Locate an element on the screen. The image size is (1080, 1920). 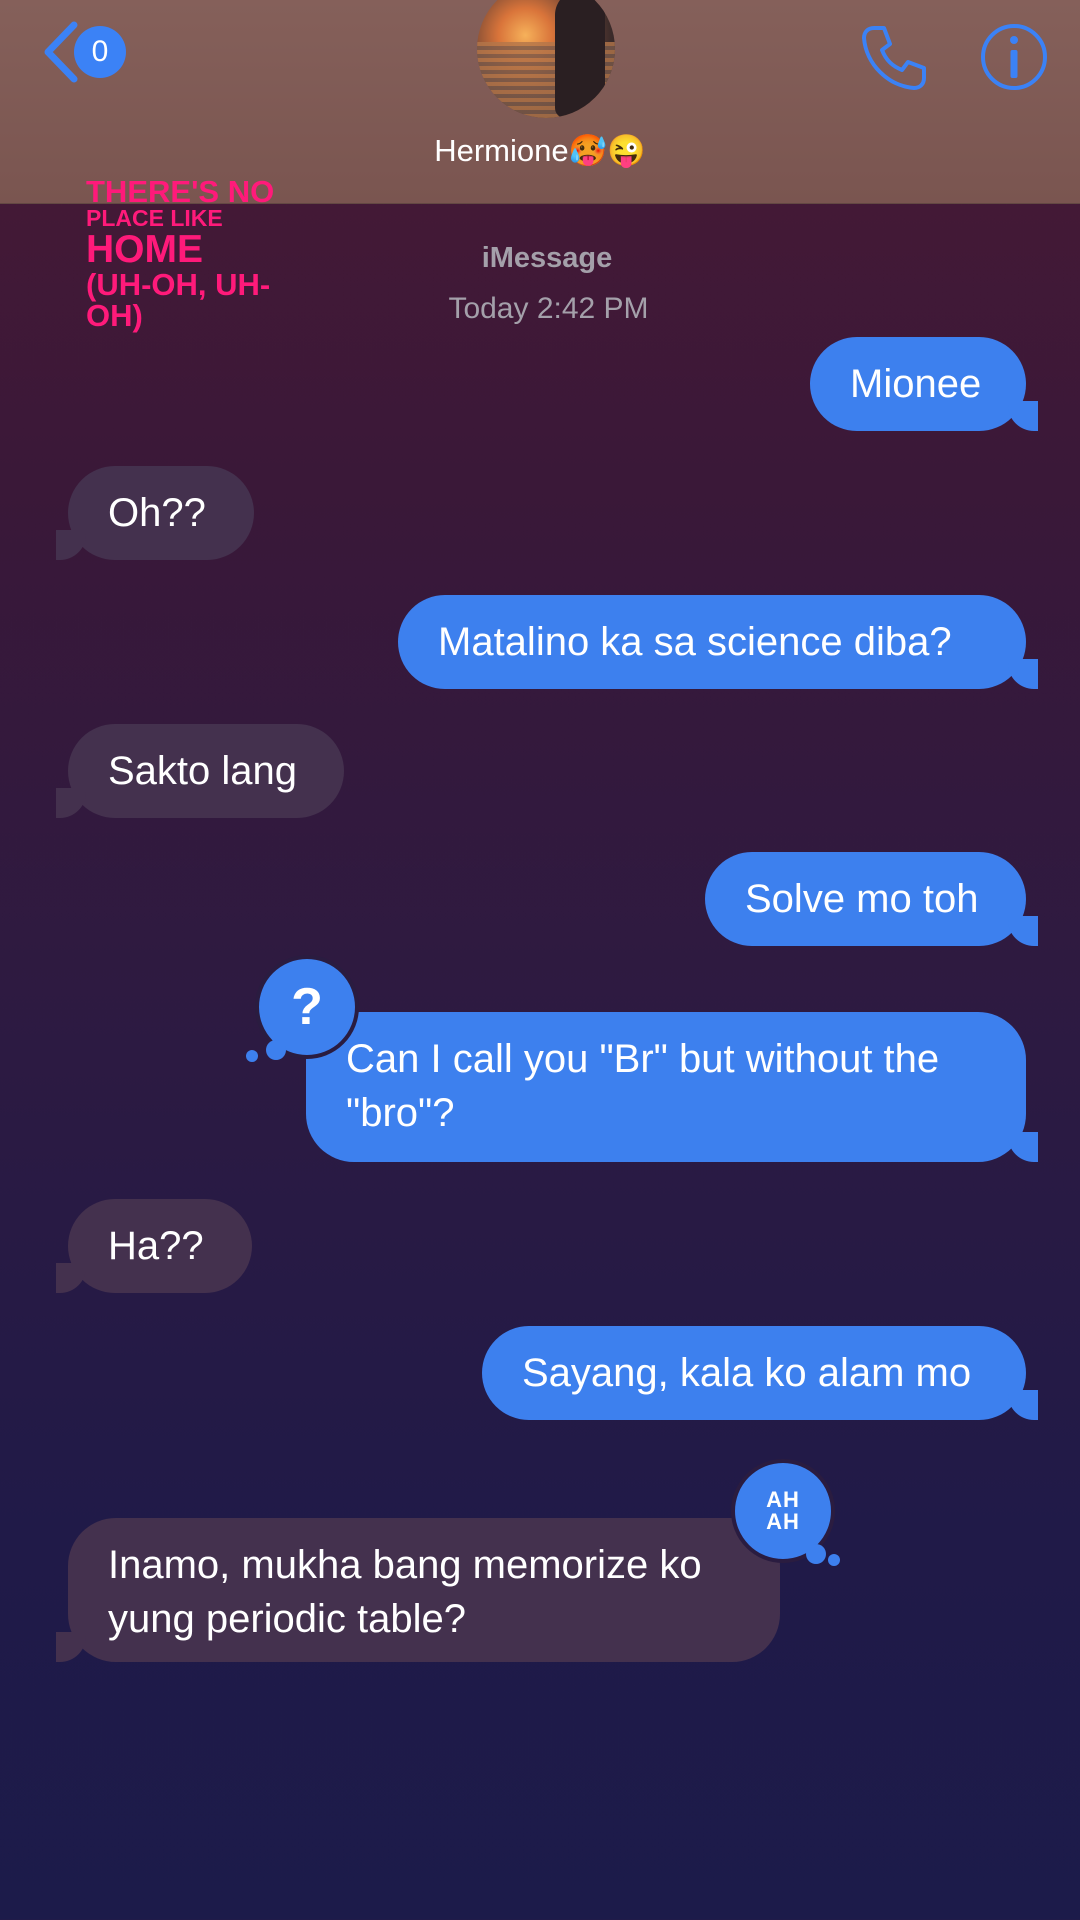
incoming-message-bubble: Sakto lang is located at coordinates (200, 771).